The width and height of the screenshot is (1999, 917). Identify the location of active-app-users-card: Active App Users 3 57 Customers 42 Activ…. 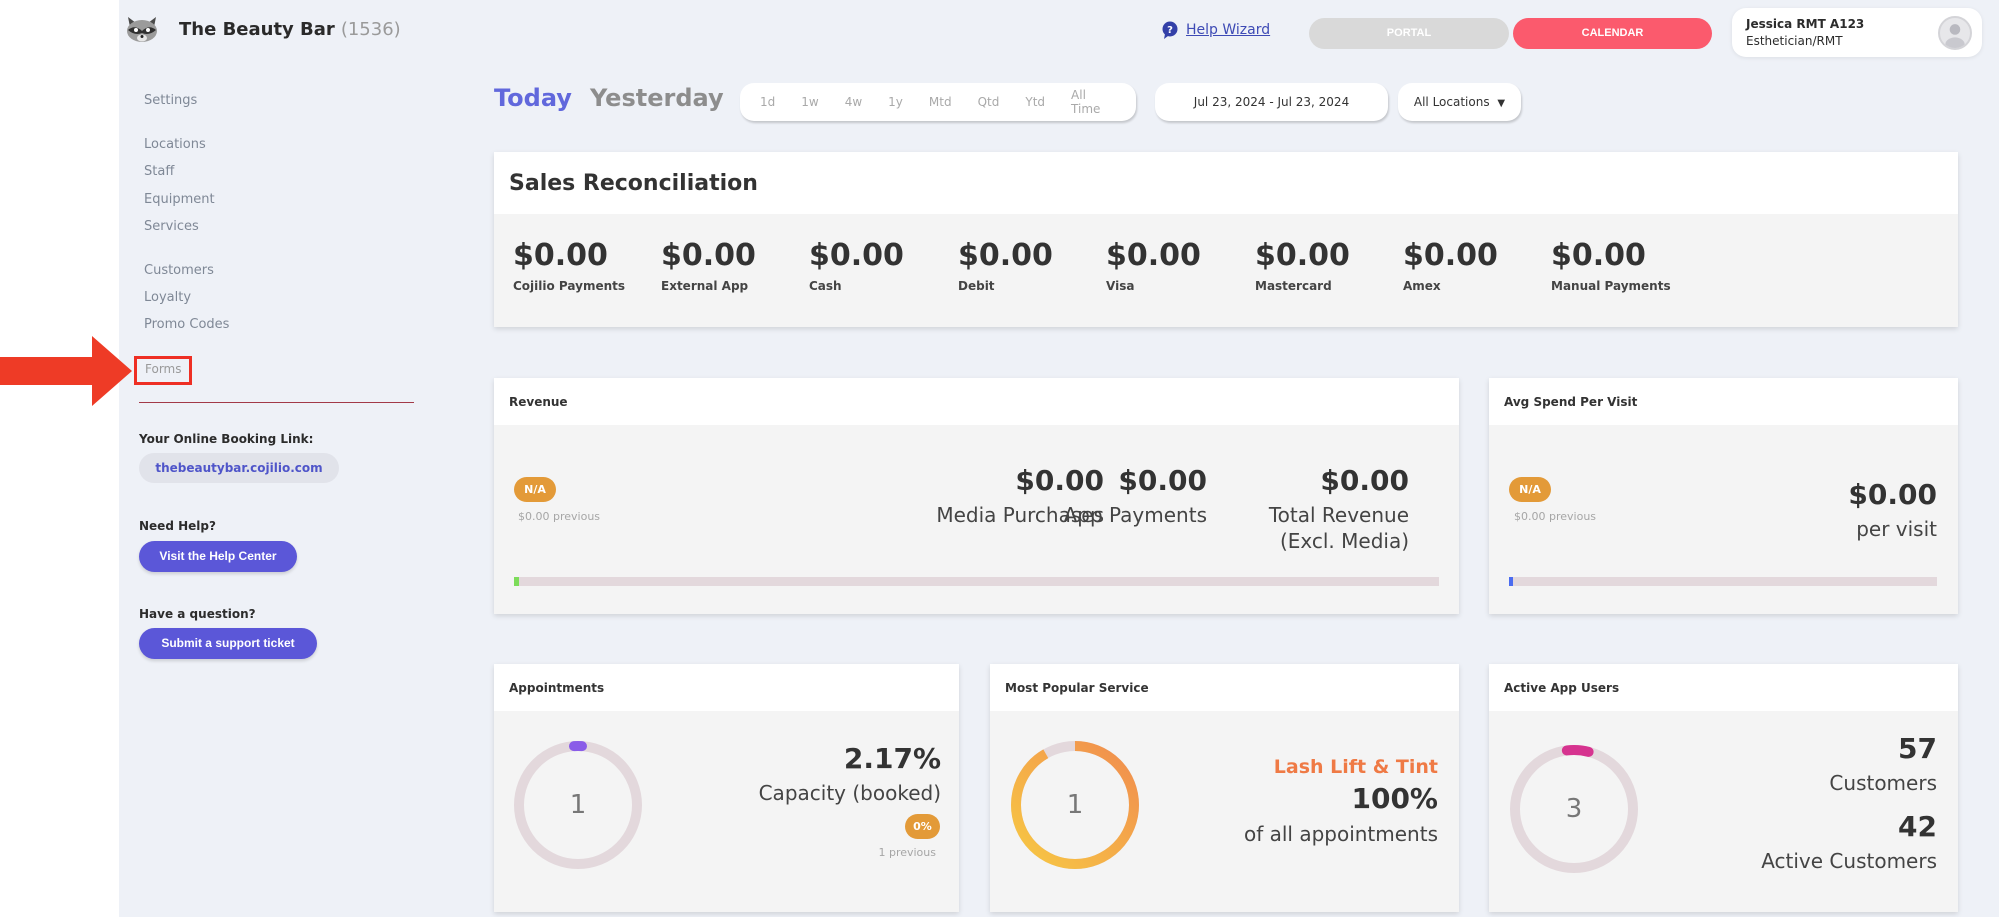
(1723, 788).